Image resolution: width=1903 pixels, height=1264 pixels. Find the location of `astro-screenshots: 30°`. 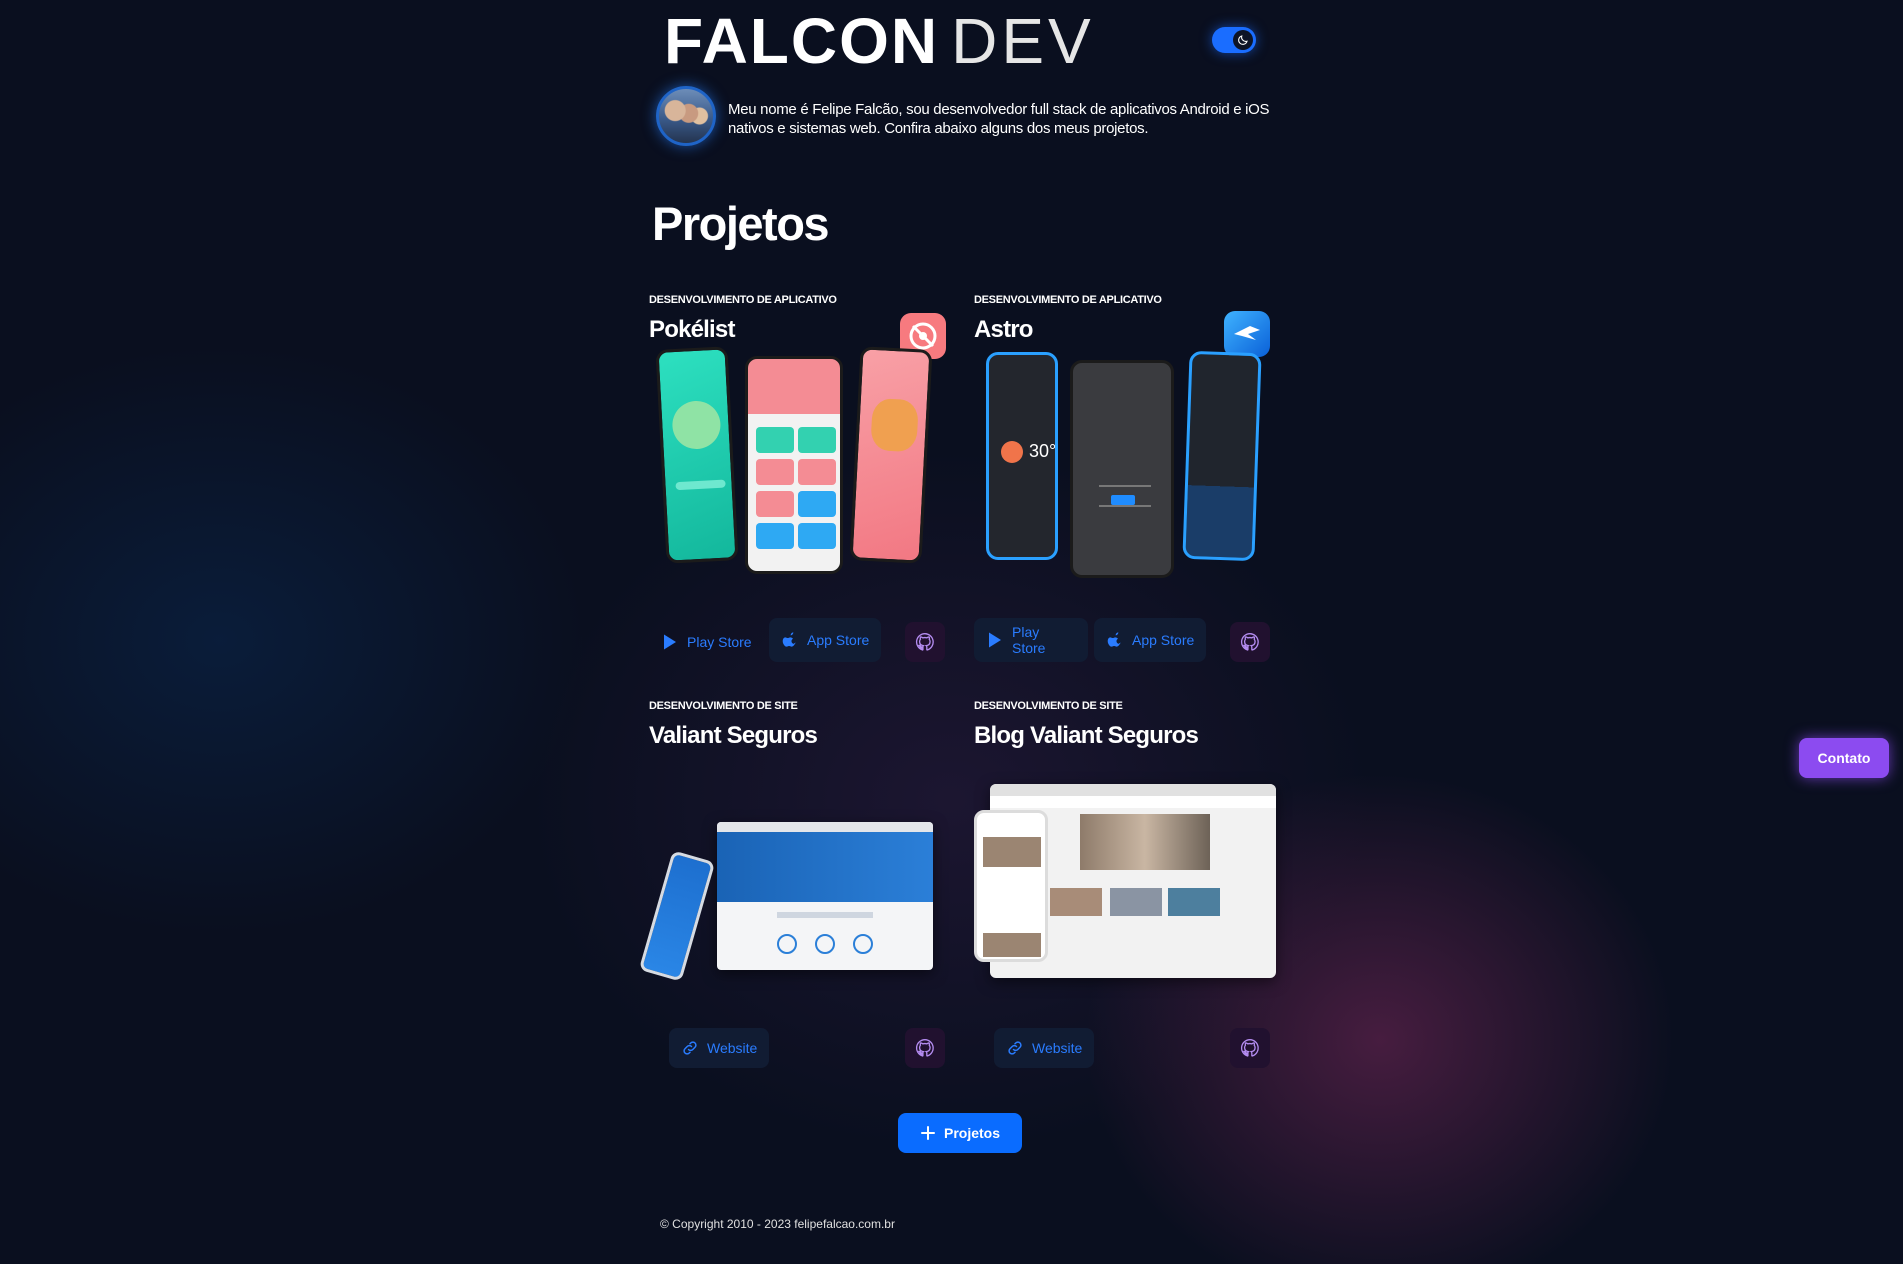

astro-screenshots: 30° is located at coordinates (1124, 469).